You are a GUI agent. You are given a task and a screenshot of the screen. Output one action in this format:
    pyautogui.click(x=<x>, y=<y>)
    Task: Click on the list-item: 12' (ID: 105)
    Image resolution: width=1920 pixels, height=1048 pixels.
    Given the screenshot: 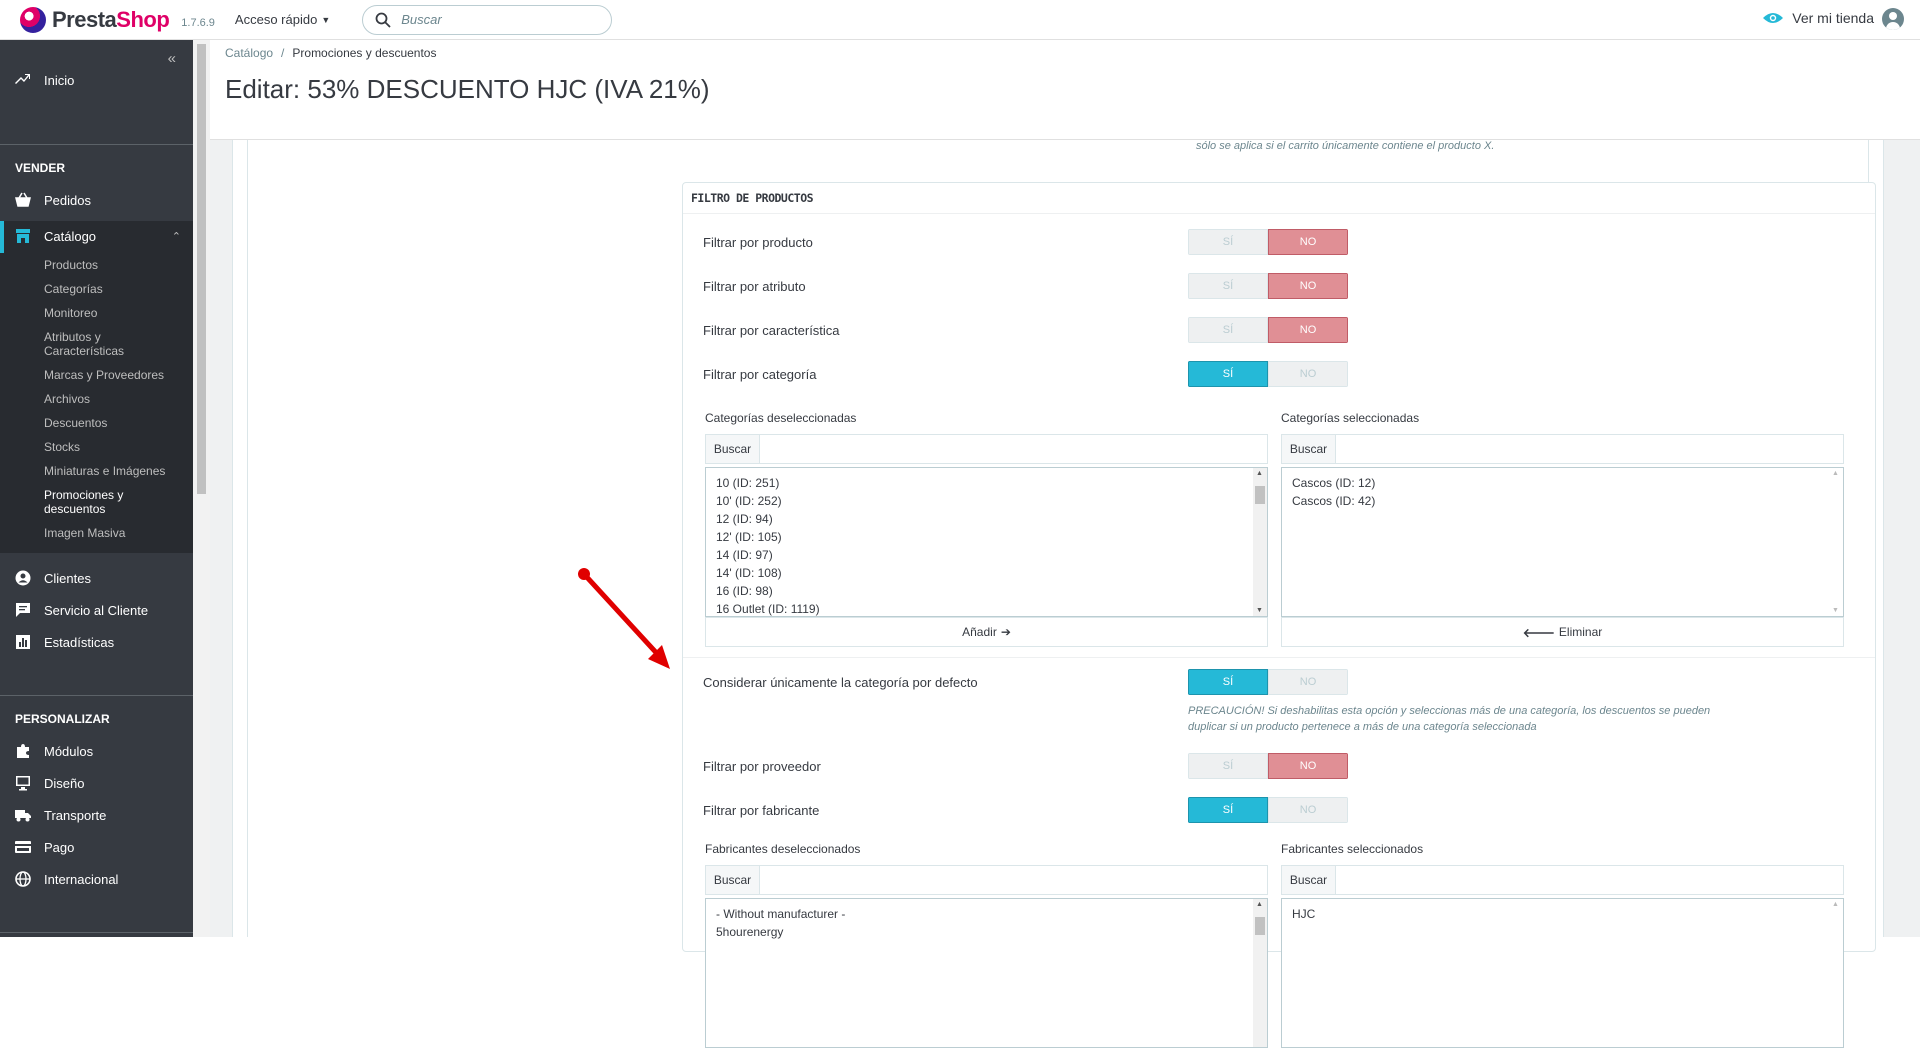 What is the action you would take?
    pyautogui.click(x=986, y=537)
    